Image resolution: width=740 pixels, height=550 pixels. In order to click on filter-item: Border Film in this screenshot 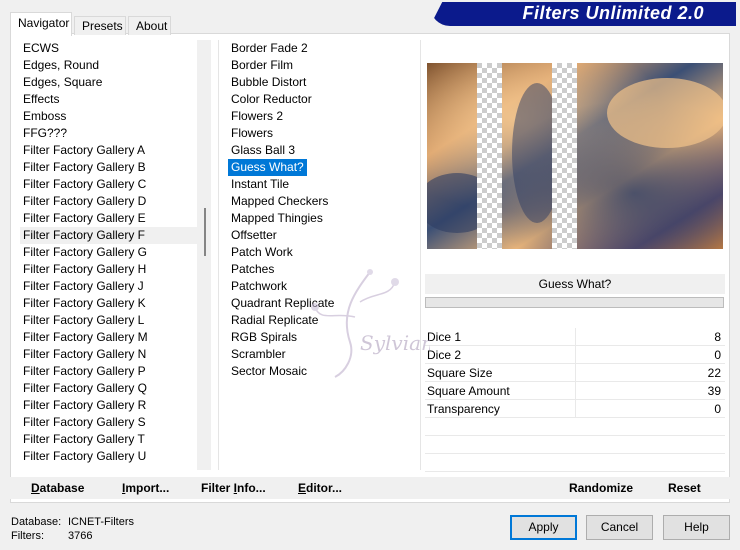, I will do `click(323, 65)`.